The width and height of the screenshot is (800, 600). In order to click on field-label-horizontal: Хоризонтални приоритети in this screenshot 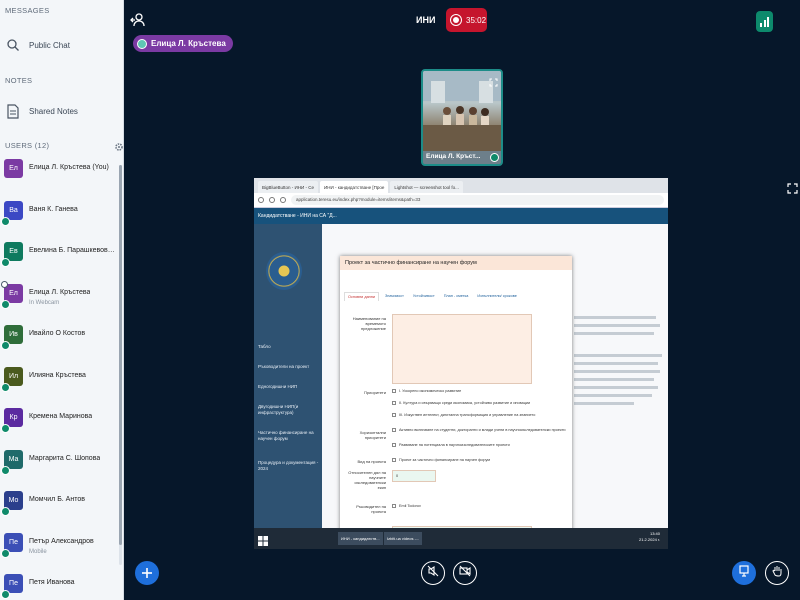, I will do `click(372, 435)`.